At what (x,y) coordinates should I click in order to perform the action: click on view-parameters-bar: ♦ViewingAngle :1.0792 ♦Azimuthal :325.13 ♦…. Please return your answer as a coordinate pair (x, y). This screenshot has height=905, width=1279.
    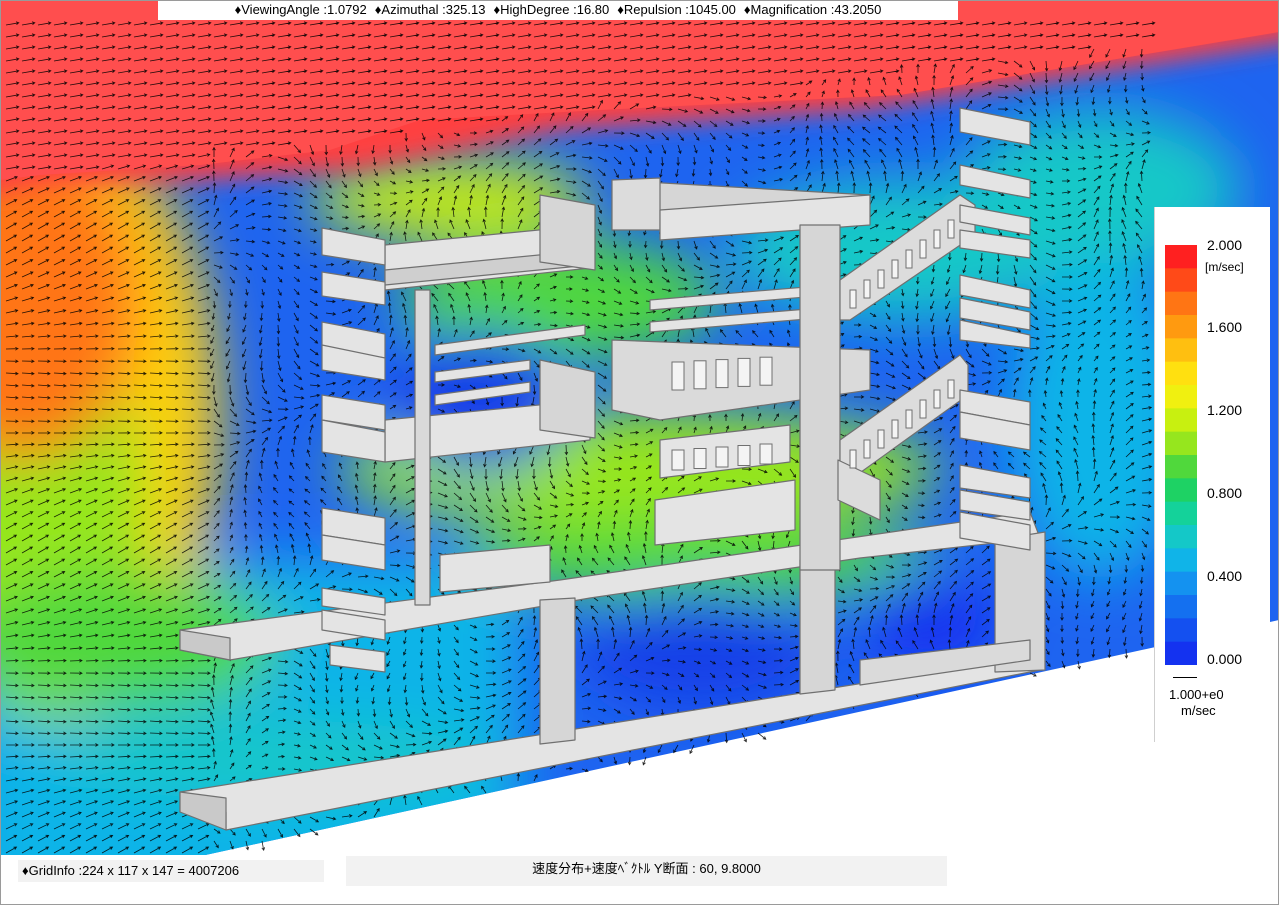
    Looking at the image, I should click on (558, 10).